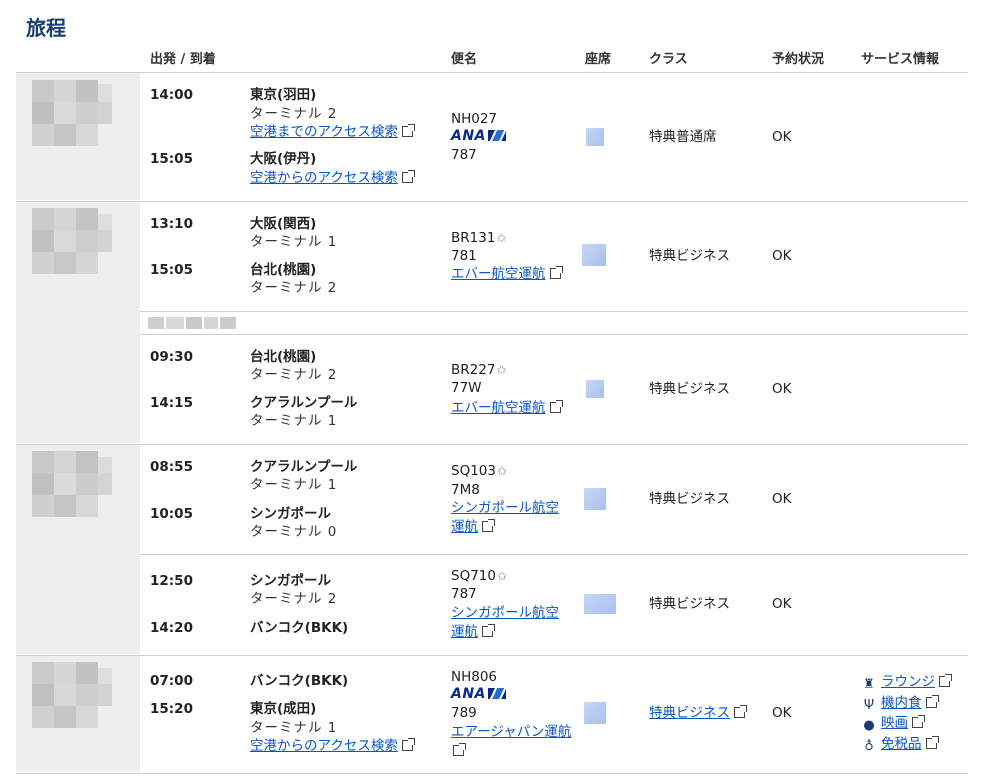 This screenshot has width=982, height=777. What do you see at coordinates (479, 370) in the screenshot?
I see `flight-number: BR227✩` at bounding box center [479, 370].